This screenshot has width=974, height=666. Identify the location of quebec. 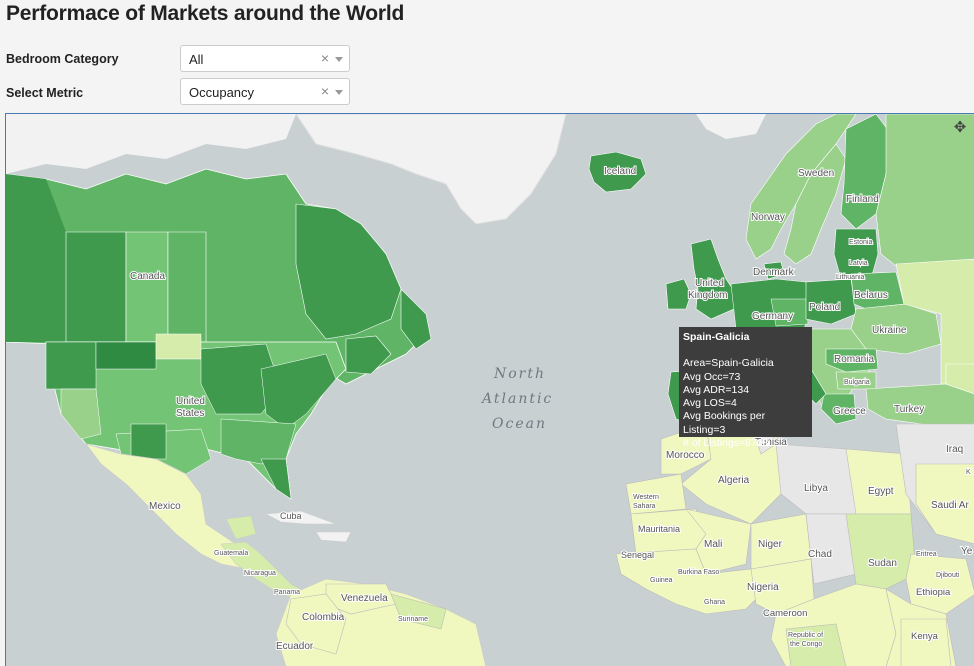
(348, 271).